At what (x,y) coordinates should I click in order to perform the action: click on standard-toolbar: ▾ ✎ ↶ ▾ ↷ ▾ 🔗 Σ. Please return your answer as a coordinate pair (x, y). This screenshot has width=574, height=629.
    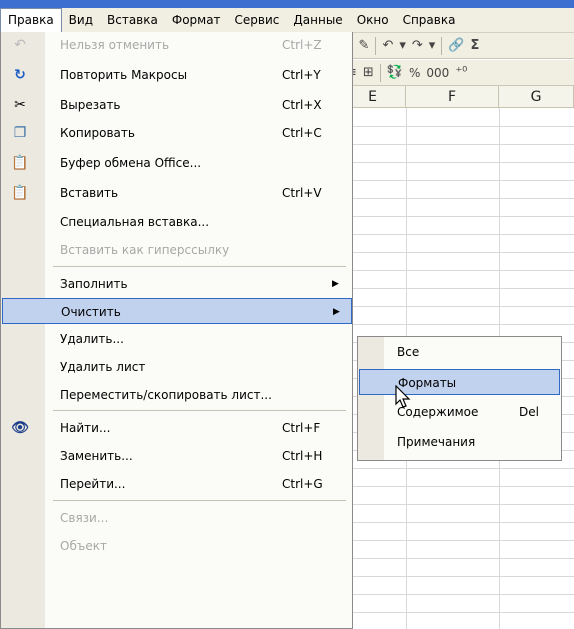
    Looking at the image, I should click on (457, 46).